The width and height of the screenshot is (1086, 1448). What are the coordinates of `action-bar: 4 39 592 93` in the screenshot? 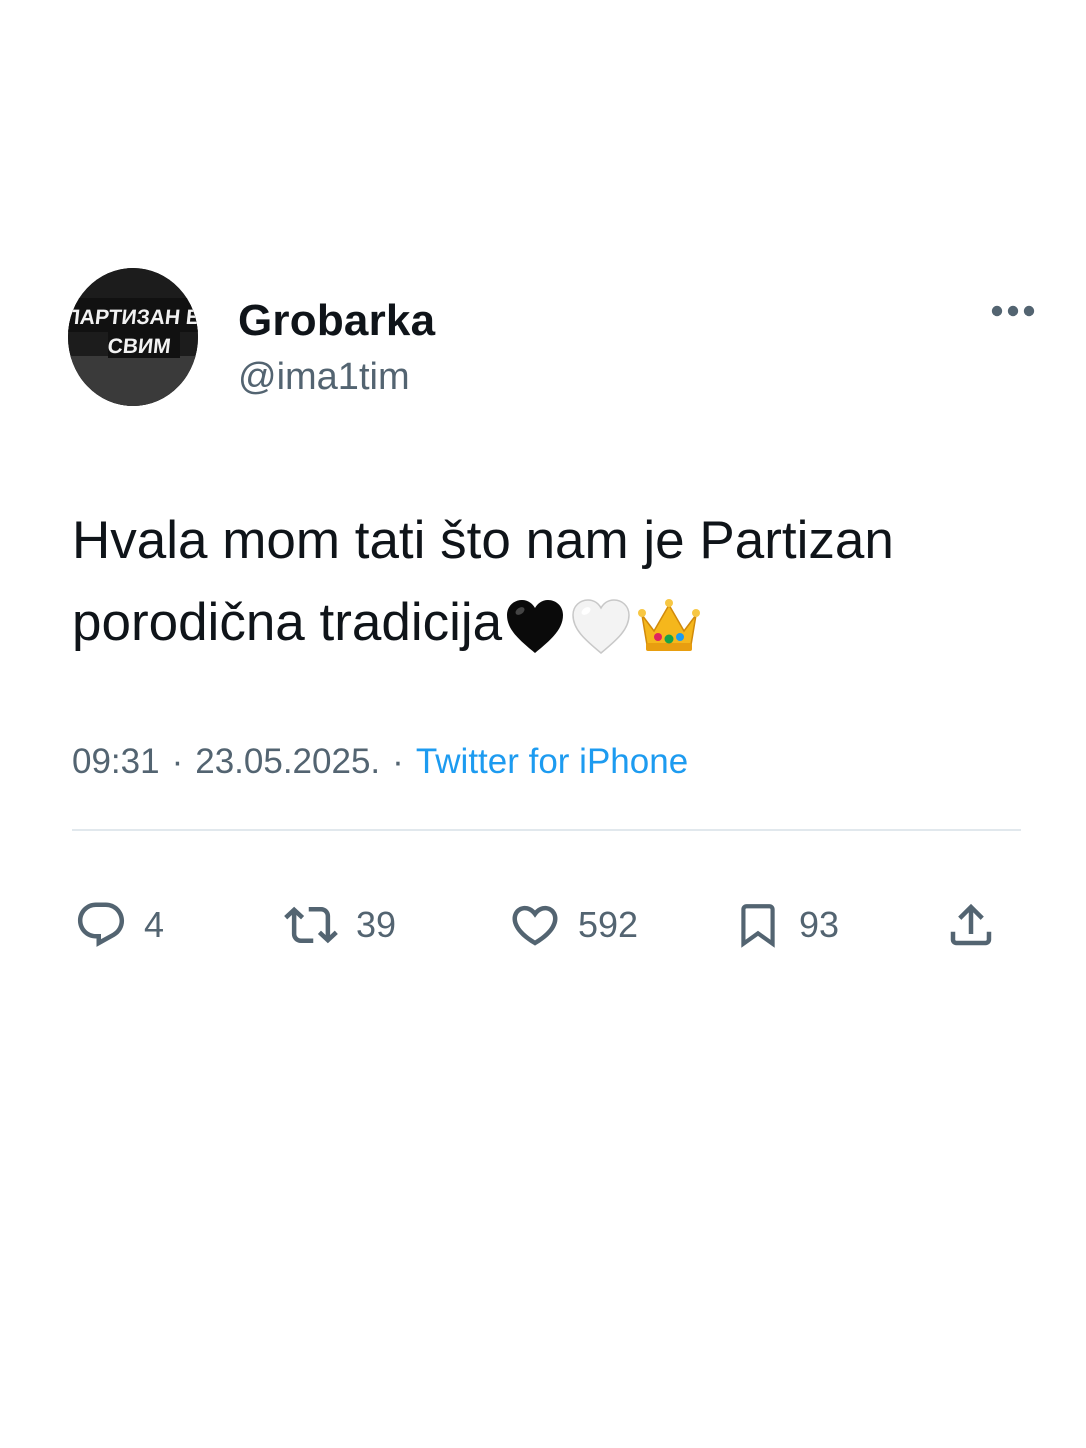 It's located at (543, 925).